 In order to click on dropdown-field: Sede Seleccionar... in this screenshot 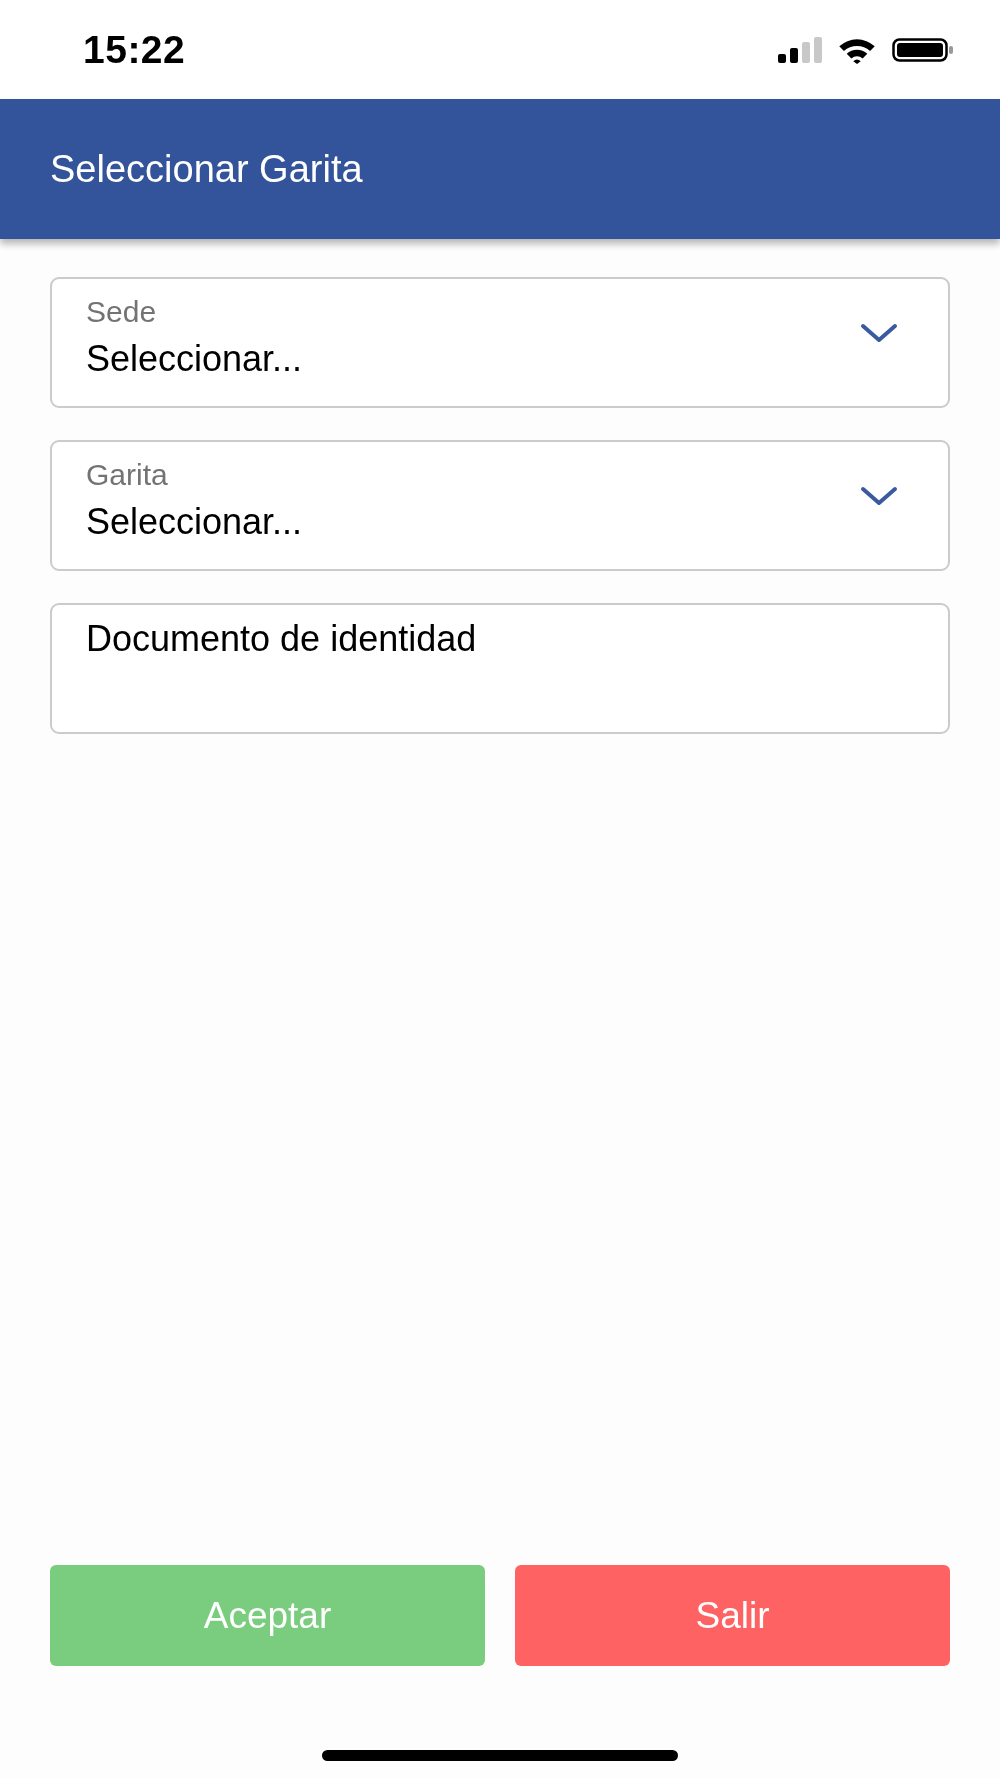, I will do `click(500, 342)`.